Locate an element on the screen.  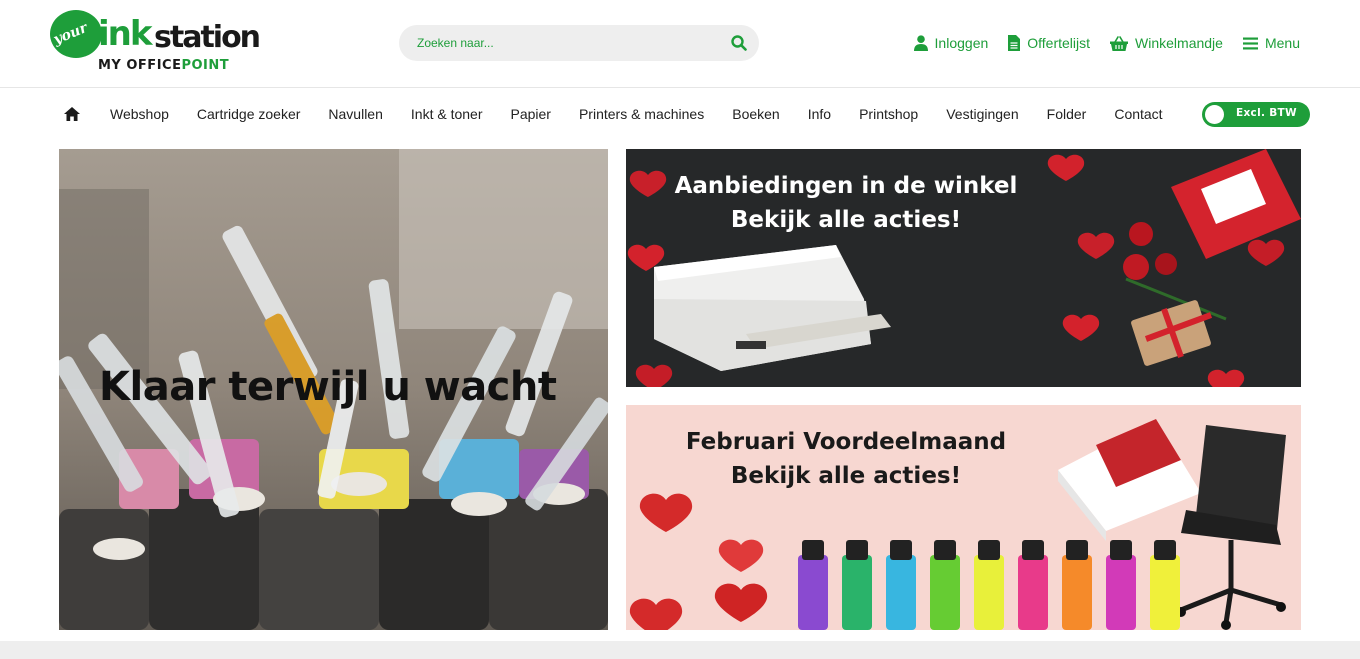
cart-label: Winkelmandje is located at coordinates (1179, 43).